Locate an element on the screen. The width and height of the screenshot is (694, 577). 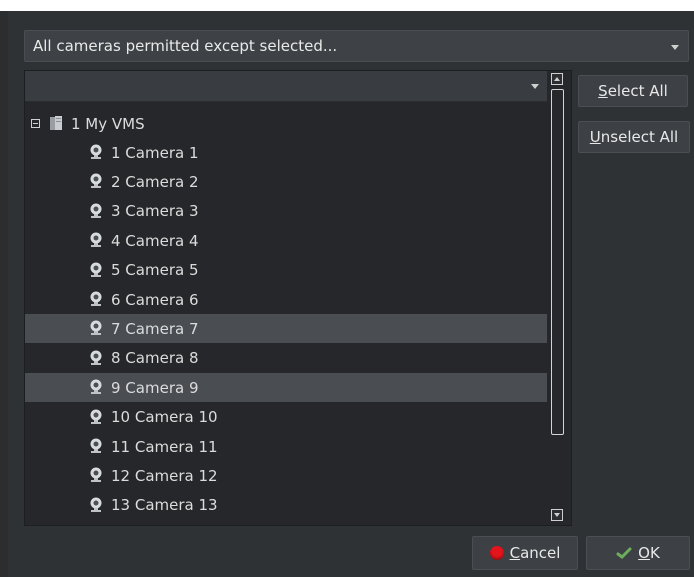
camera-label: 2 Camera 2 is located at coordinates (155, 181).